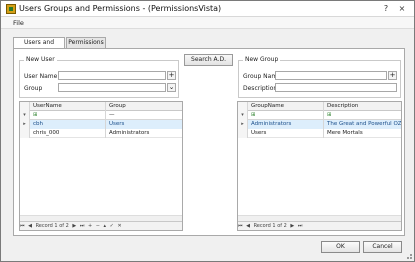 The height and width of the screenshot is (262, 415). I want to click on table-row: chris_000 Administrators, so click(101, 133).